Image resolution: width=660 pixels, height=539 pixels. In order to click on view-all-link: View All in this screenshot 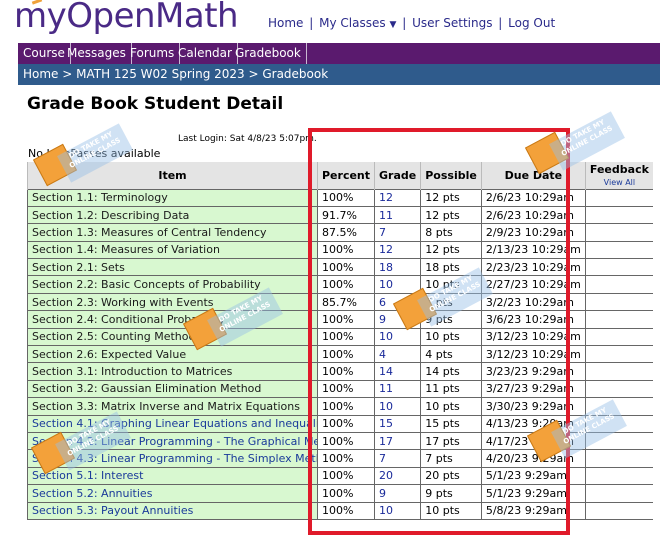, I will do `click(619, 182)`.